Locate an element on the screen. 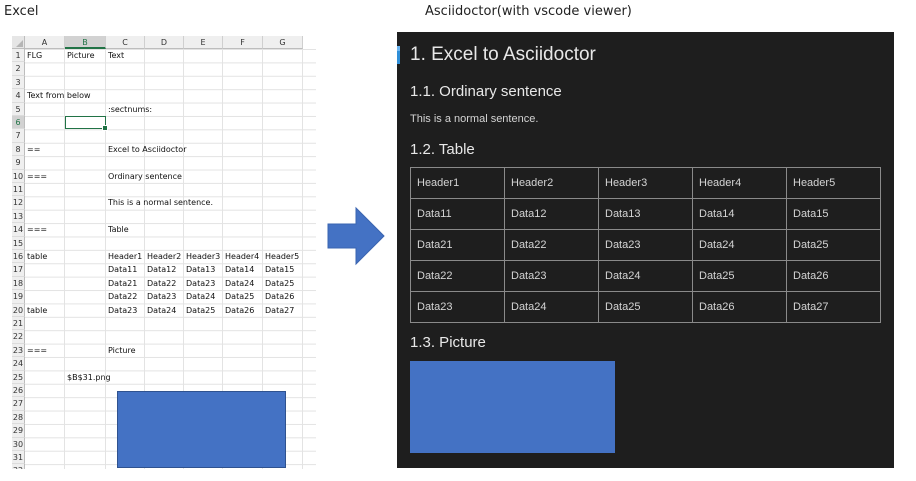  cell-f19: Data25 is located at coordinates (238, 296).